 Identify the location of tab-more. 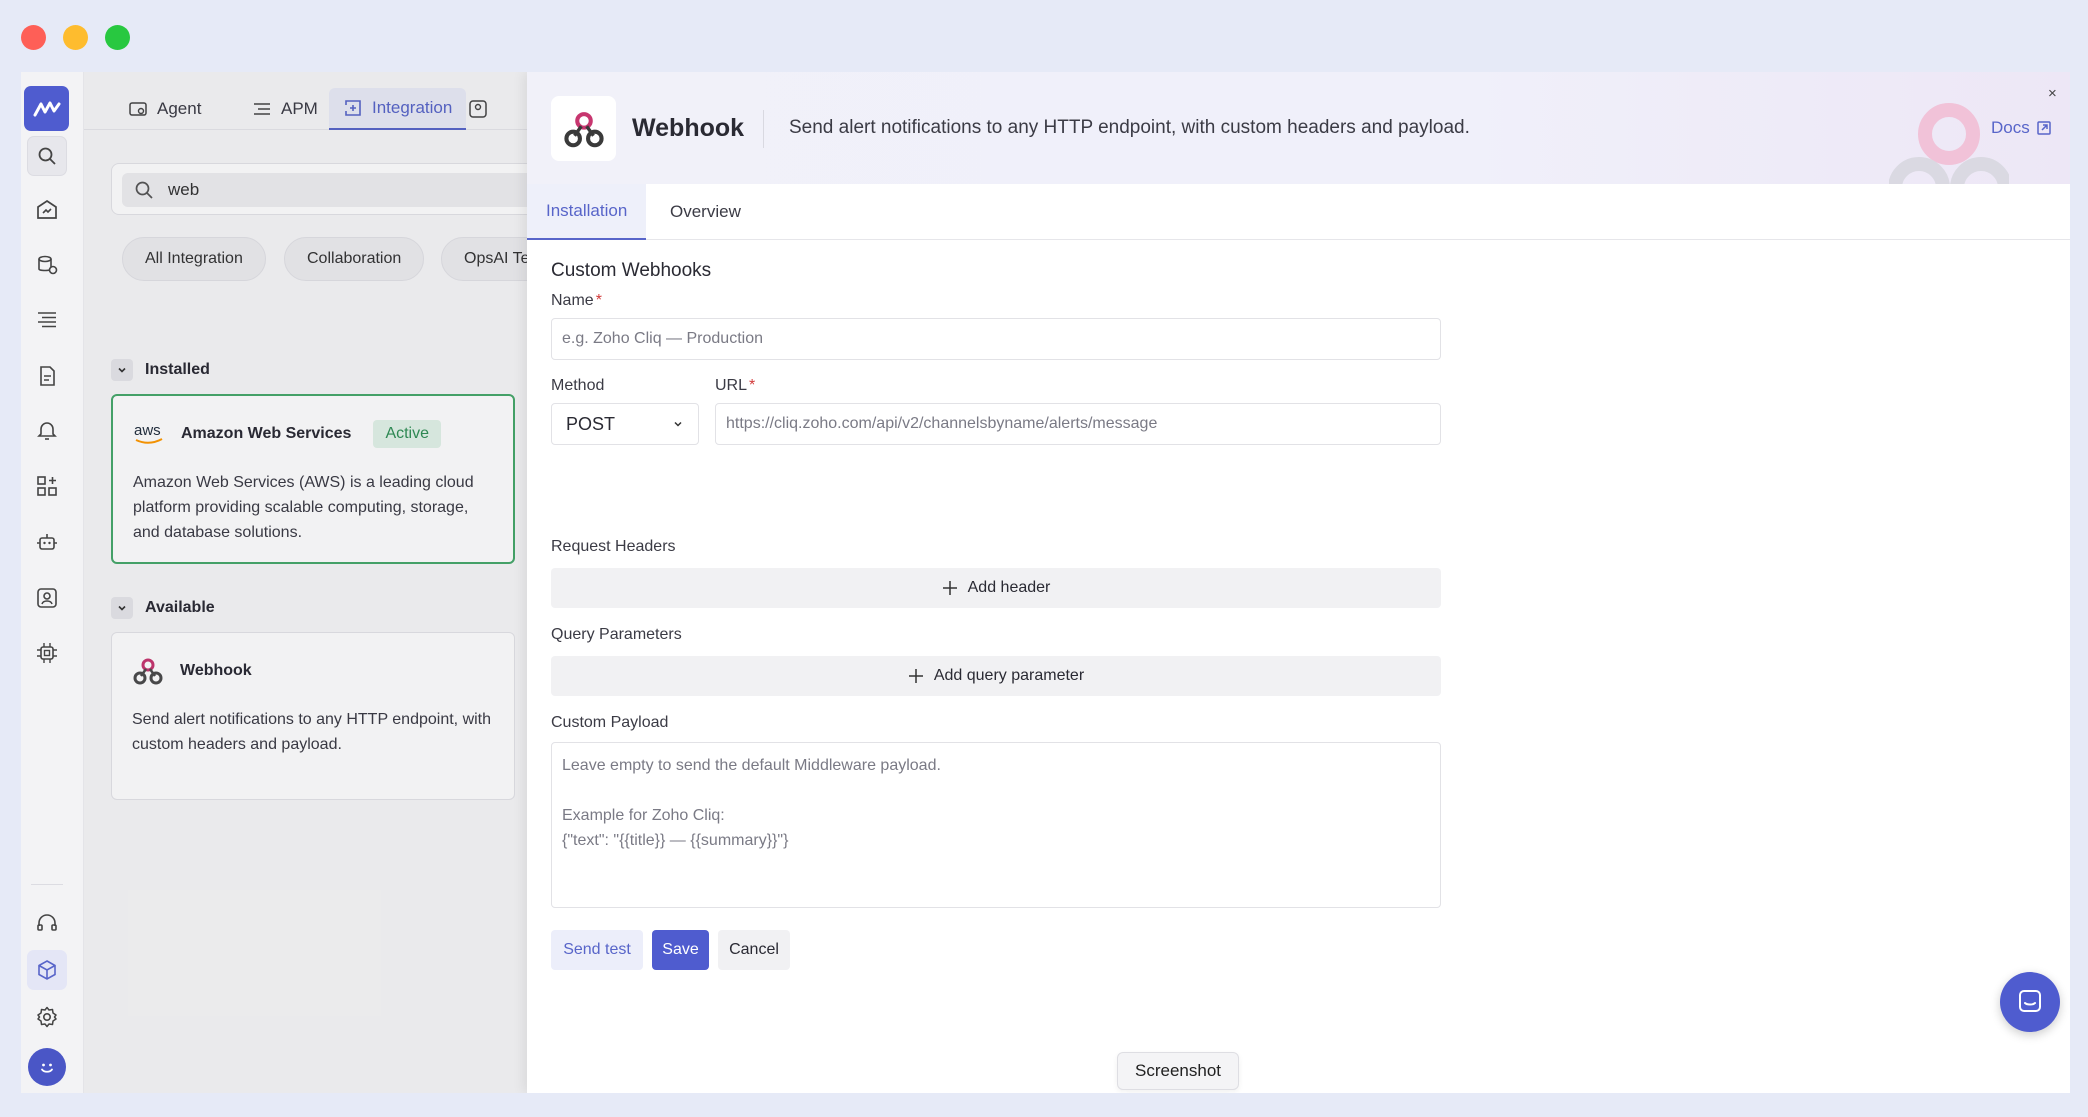
(478, 109).